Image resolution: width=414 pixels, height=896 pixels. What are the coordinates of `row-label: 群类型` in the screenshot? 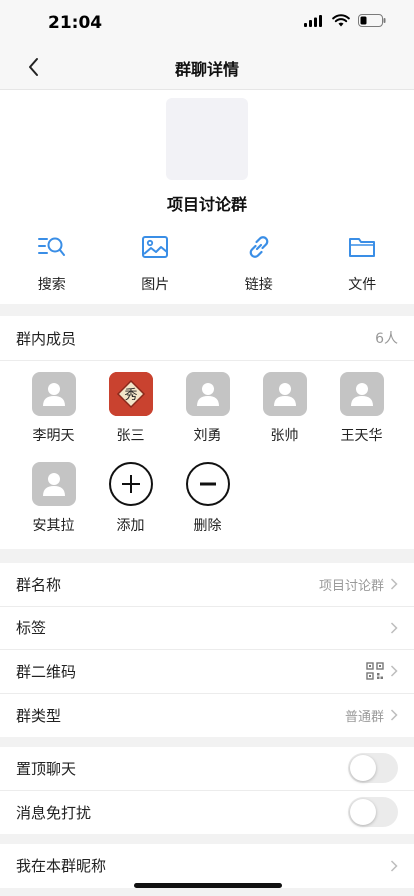 It's located at (39, 715).